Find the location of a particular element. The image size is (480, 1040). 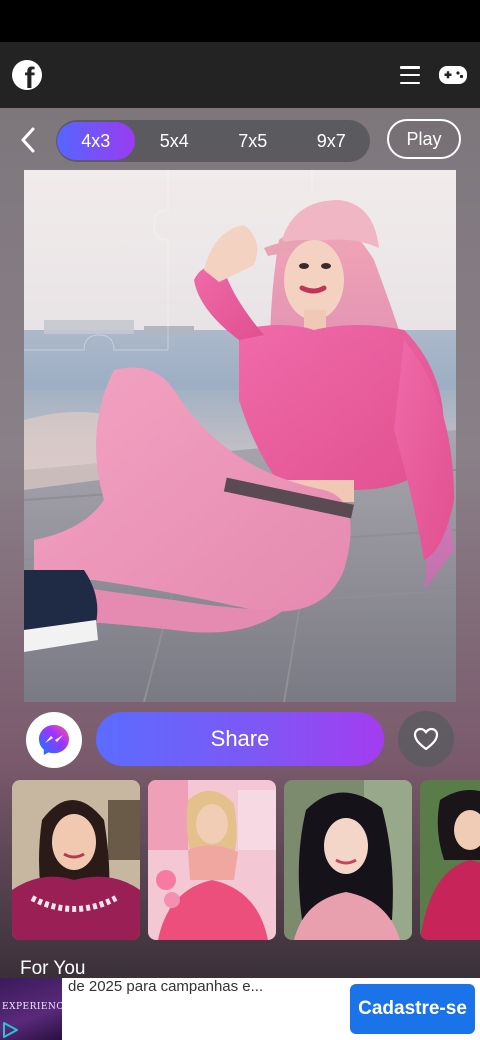

messenger-share-button is located at coordinates (54, 740).